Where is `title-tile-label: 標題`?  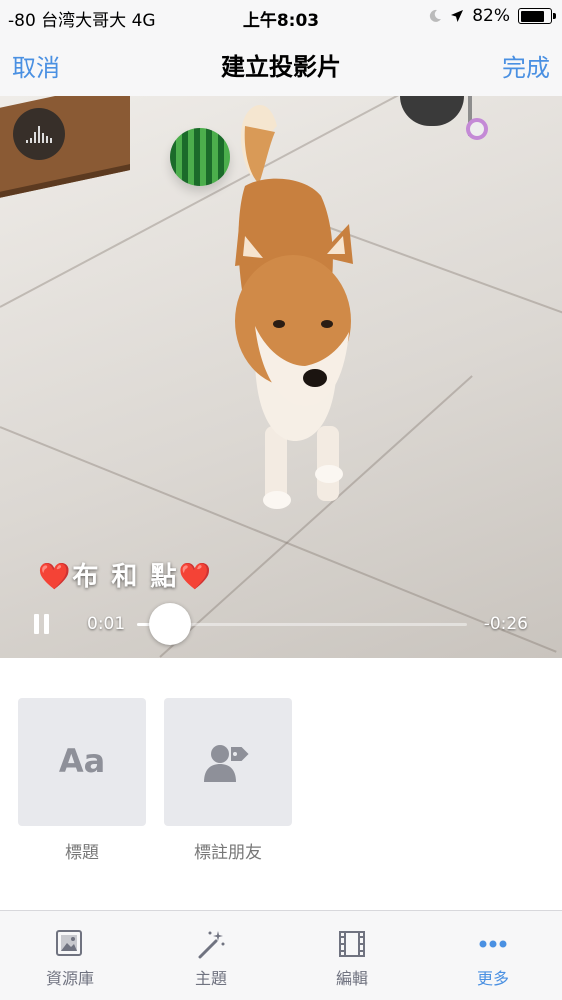 title-tile-label: 標題 is located at coordinates (82, 853).